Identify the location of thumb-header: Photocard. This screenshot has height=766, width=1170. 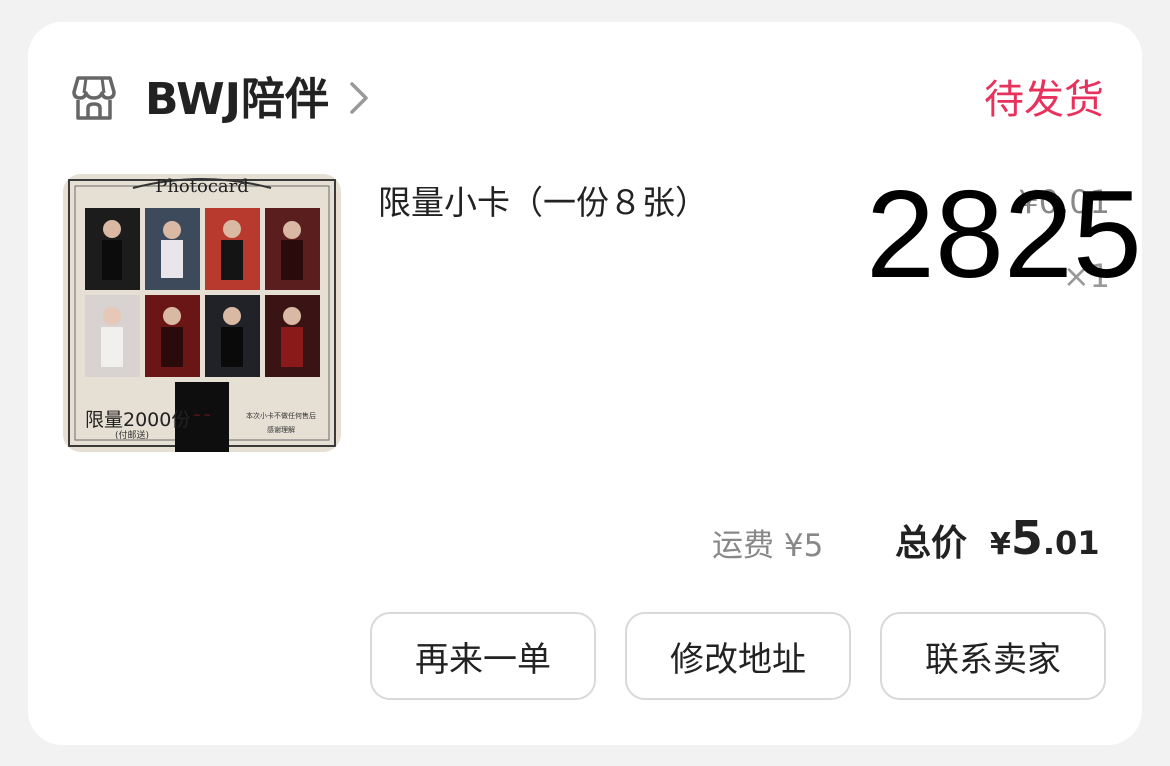
(202, 186).